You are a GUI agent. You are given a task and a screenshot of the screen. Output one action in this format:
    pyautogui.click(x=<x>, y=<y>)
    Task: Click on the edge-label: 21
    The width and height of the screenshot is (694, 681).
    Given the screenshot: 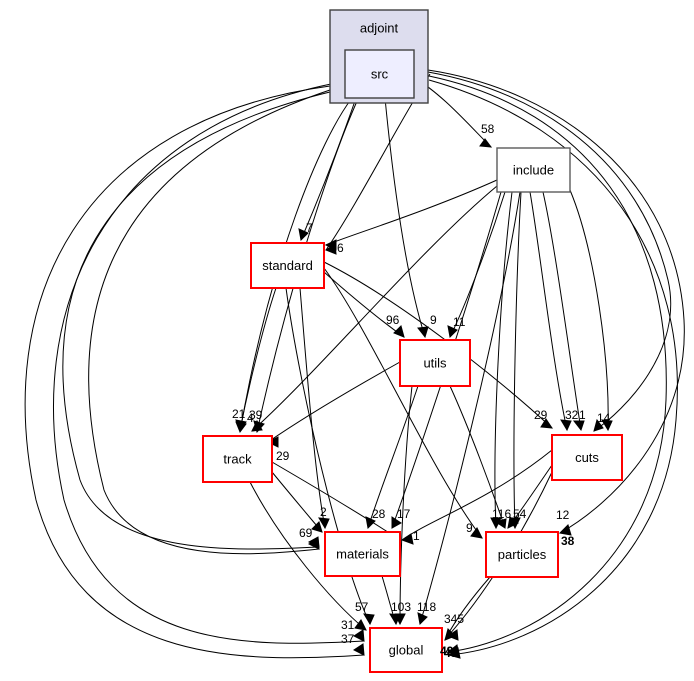 What is the action you would take?
    pyautogui.click(x=239, y=414)
    